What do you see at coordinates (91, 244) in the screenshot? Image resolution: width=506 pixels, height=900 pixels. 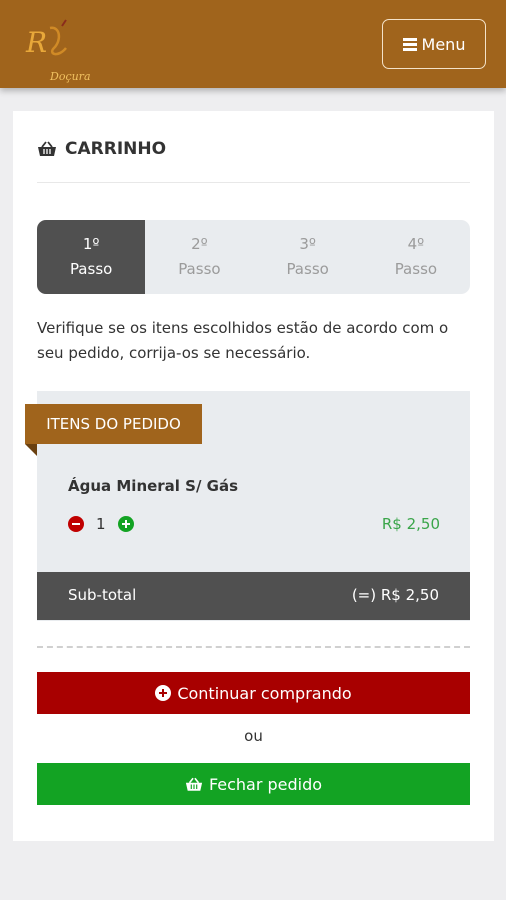 I see `step-number: 1º` at bounding box center [91, 244].